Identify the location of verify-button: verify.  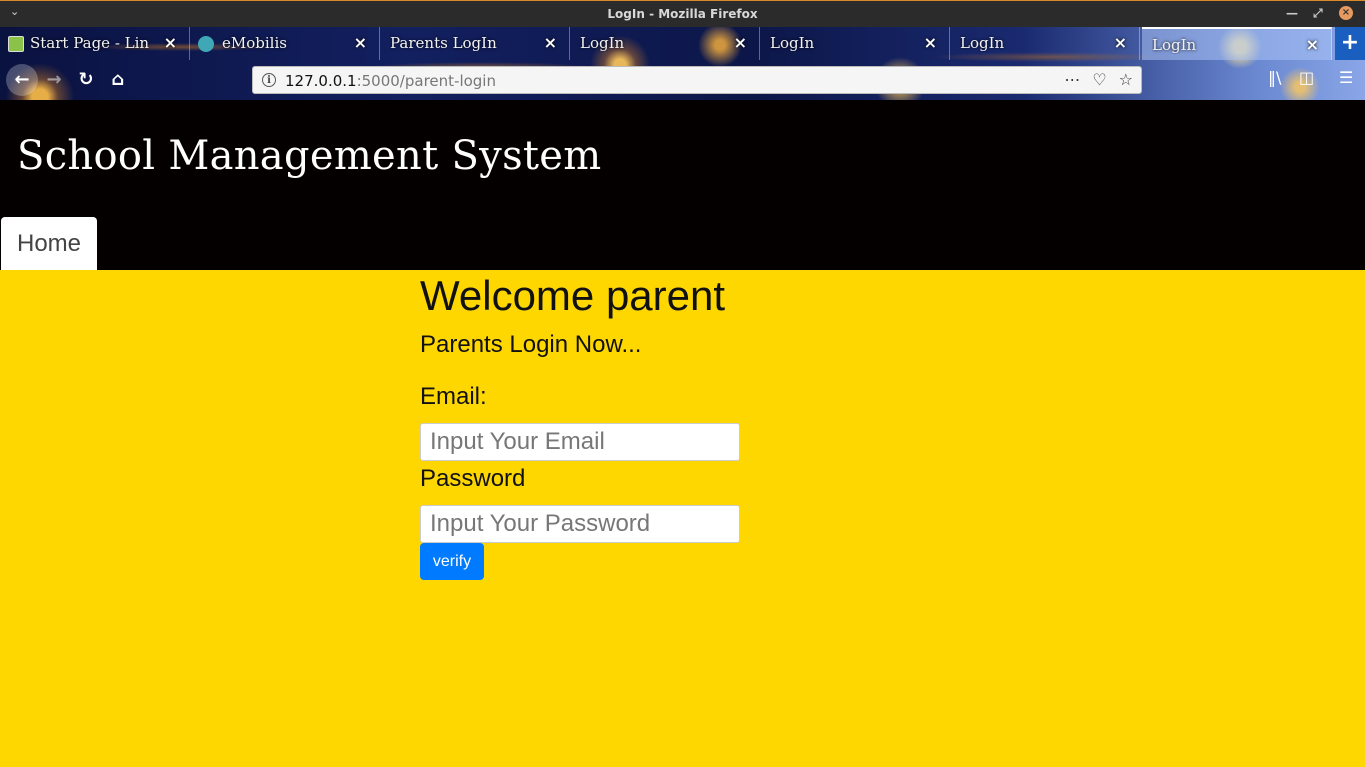
(452, 561).